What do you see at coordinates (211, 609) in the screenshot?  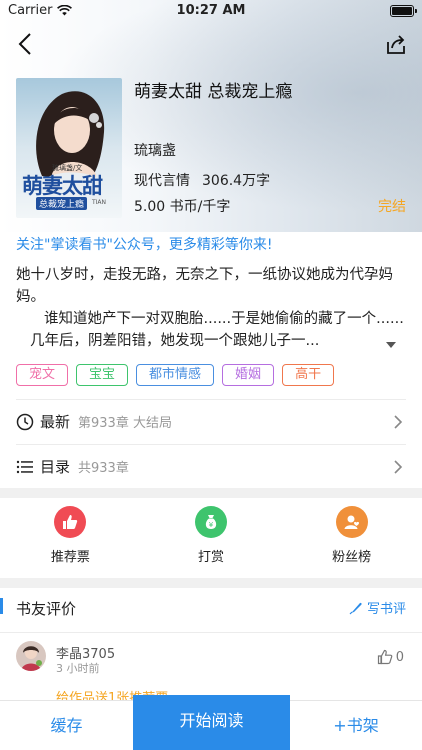 I see `review-section-header: 书友评价 写书评` at bounding box center [211, 609].